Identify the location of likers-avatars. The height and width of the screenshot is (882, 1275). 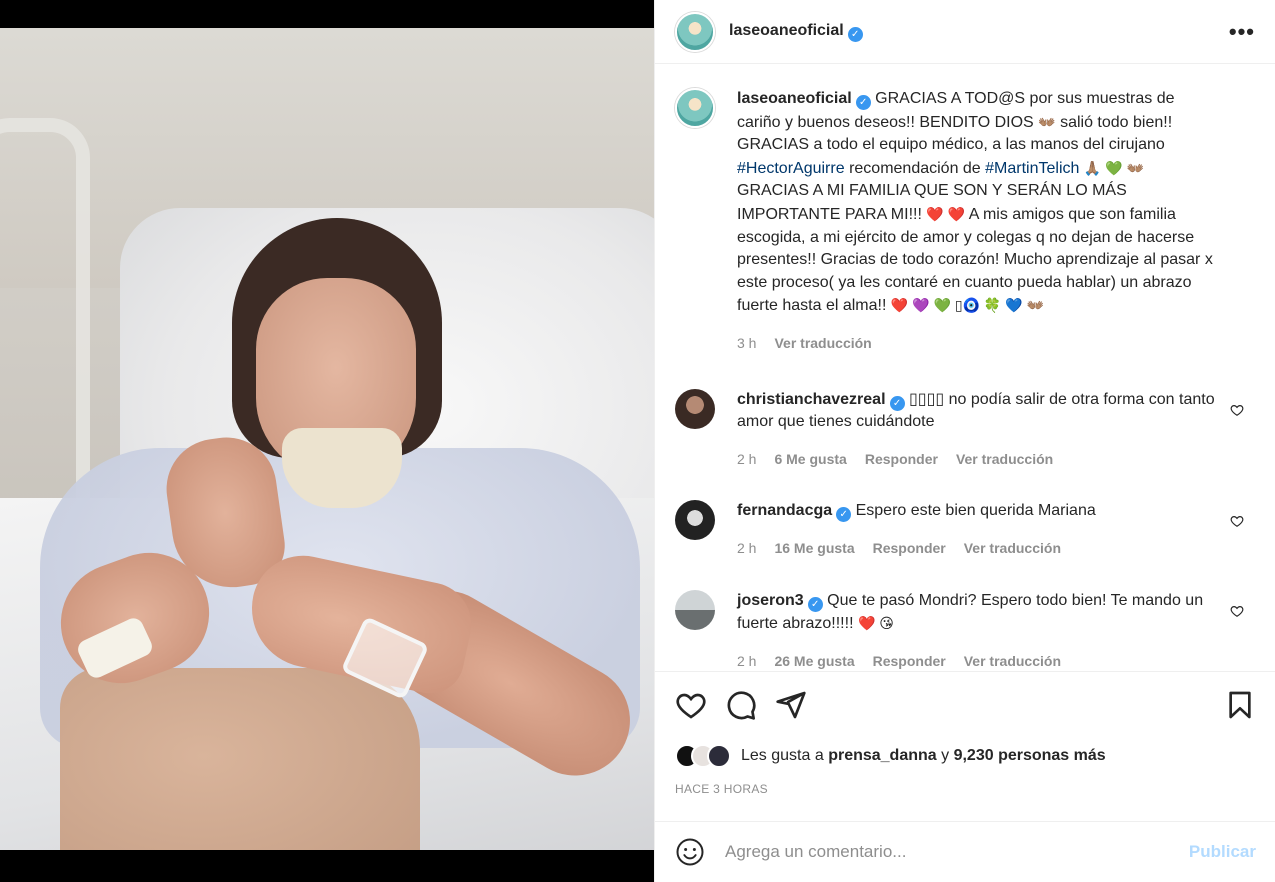
(703, 756).